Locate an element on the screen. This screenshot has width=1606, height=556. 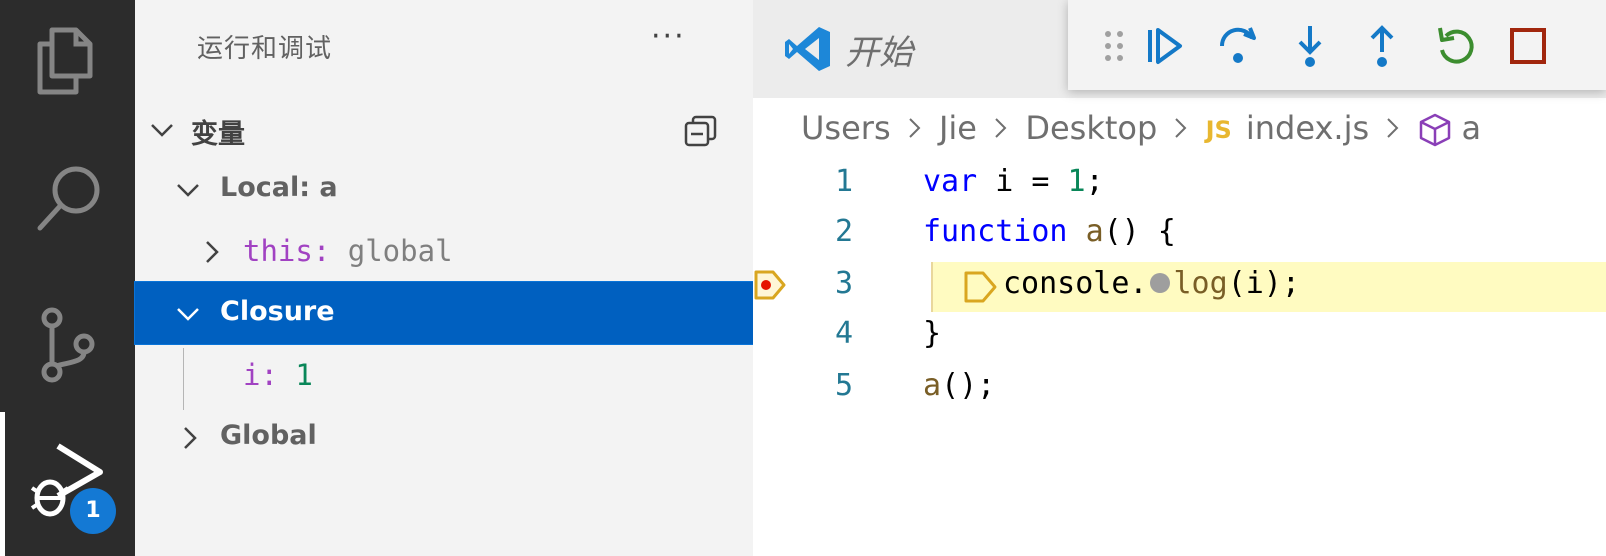
variable-this: this: global is located at coordinates (444, 251).